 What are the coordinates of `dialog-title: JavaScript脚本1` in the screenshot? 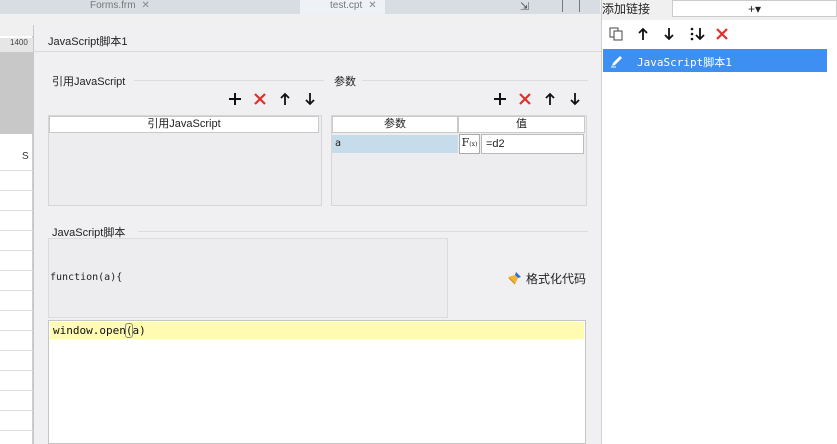 It's located at (88, 42).